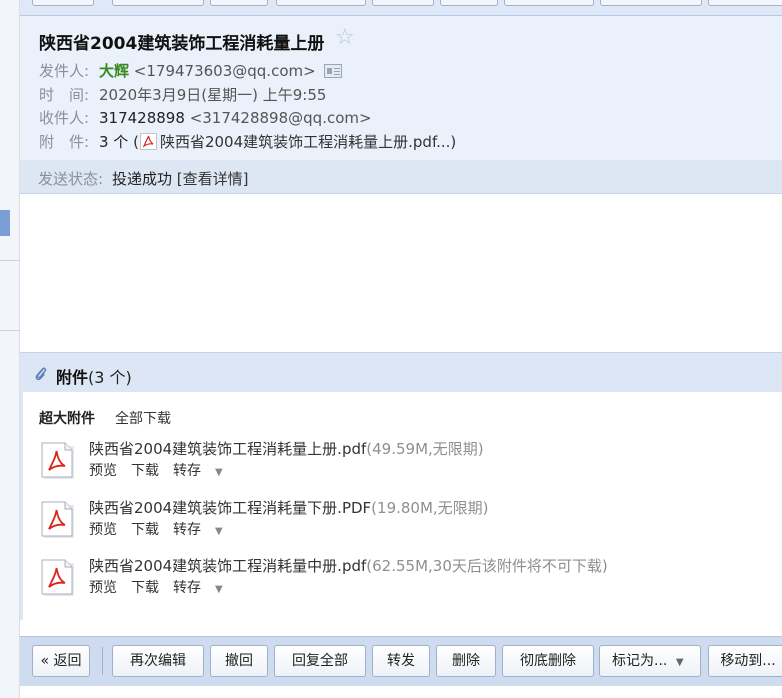  Describe the element at coordinates (548, 661) in the screenshot. I see `delete-permanent-button: 彻底删除` at that location.